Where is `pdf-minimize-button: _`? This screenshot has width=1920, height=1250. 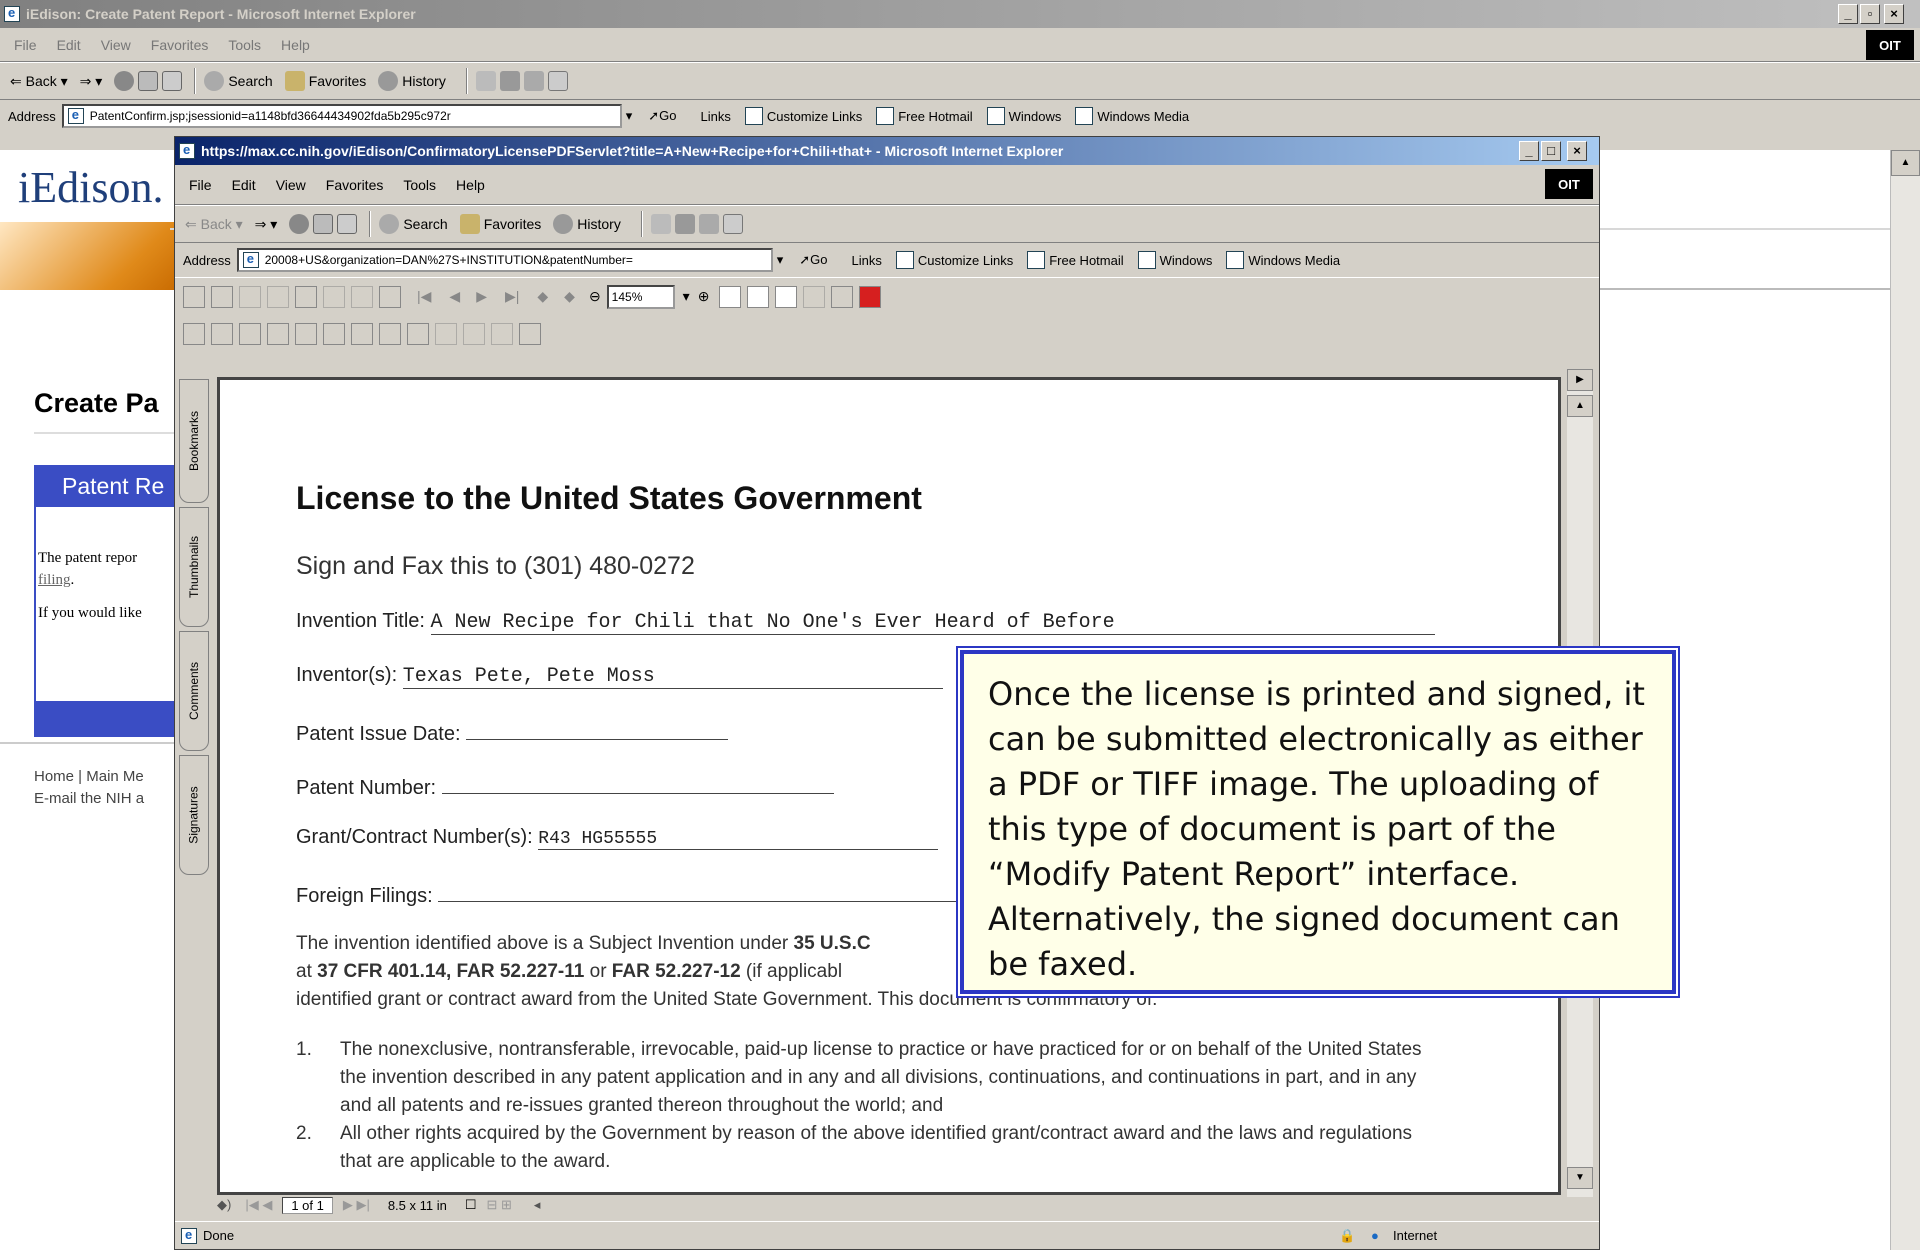 pdf-minimize-button: _ is located at coordinates (1529, 151).